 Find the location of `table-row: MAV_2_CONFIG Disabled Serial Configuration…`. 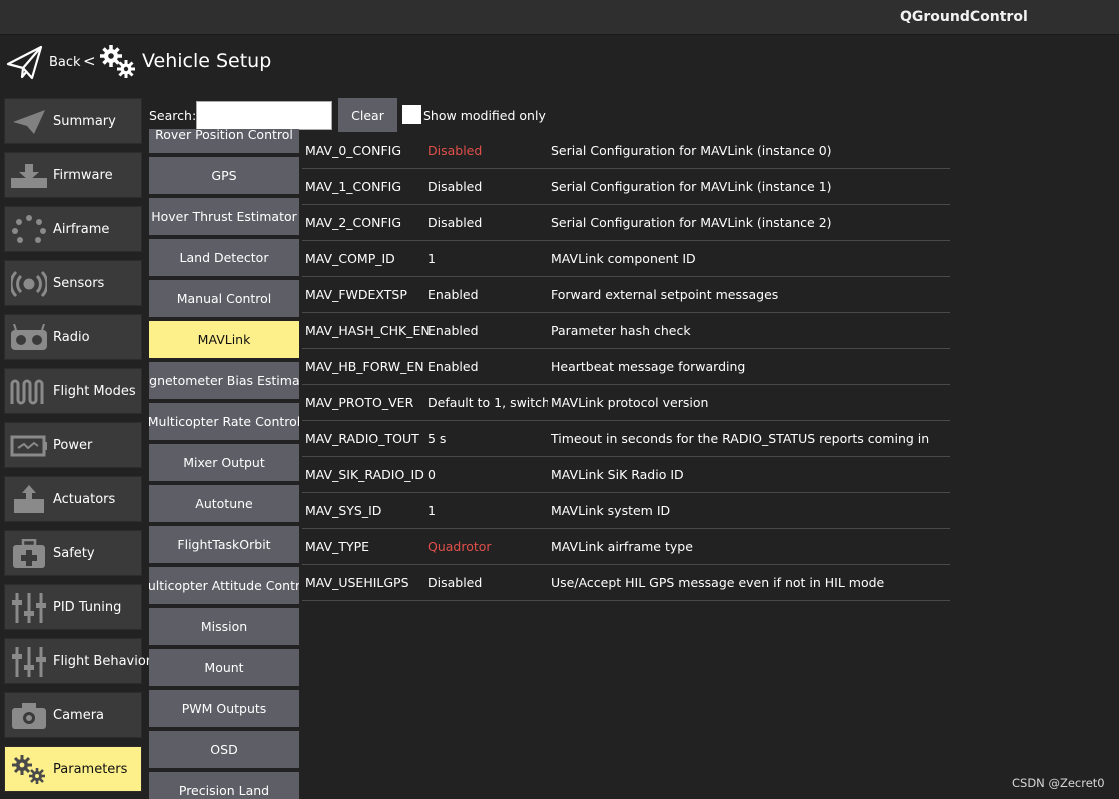

table-row: MAV_2_CONFIG Disabled Serial Configuration… is located at coordinates (626, 223).